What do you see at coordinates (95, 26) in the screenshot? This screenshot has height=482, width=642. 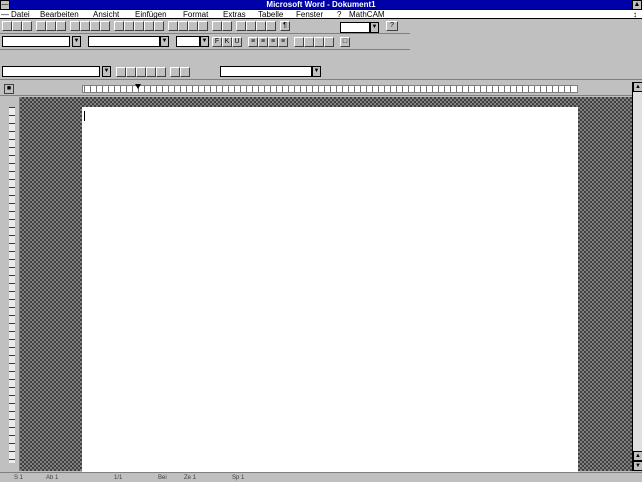 I see `paste-icon` at bounding box center [95, 26].